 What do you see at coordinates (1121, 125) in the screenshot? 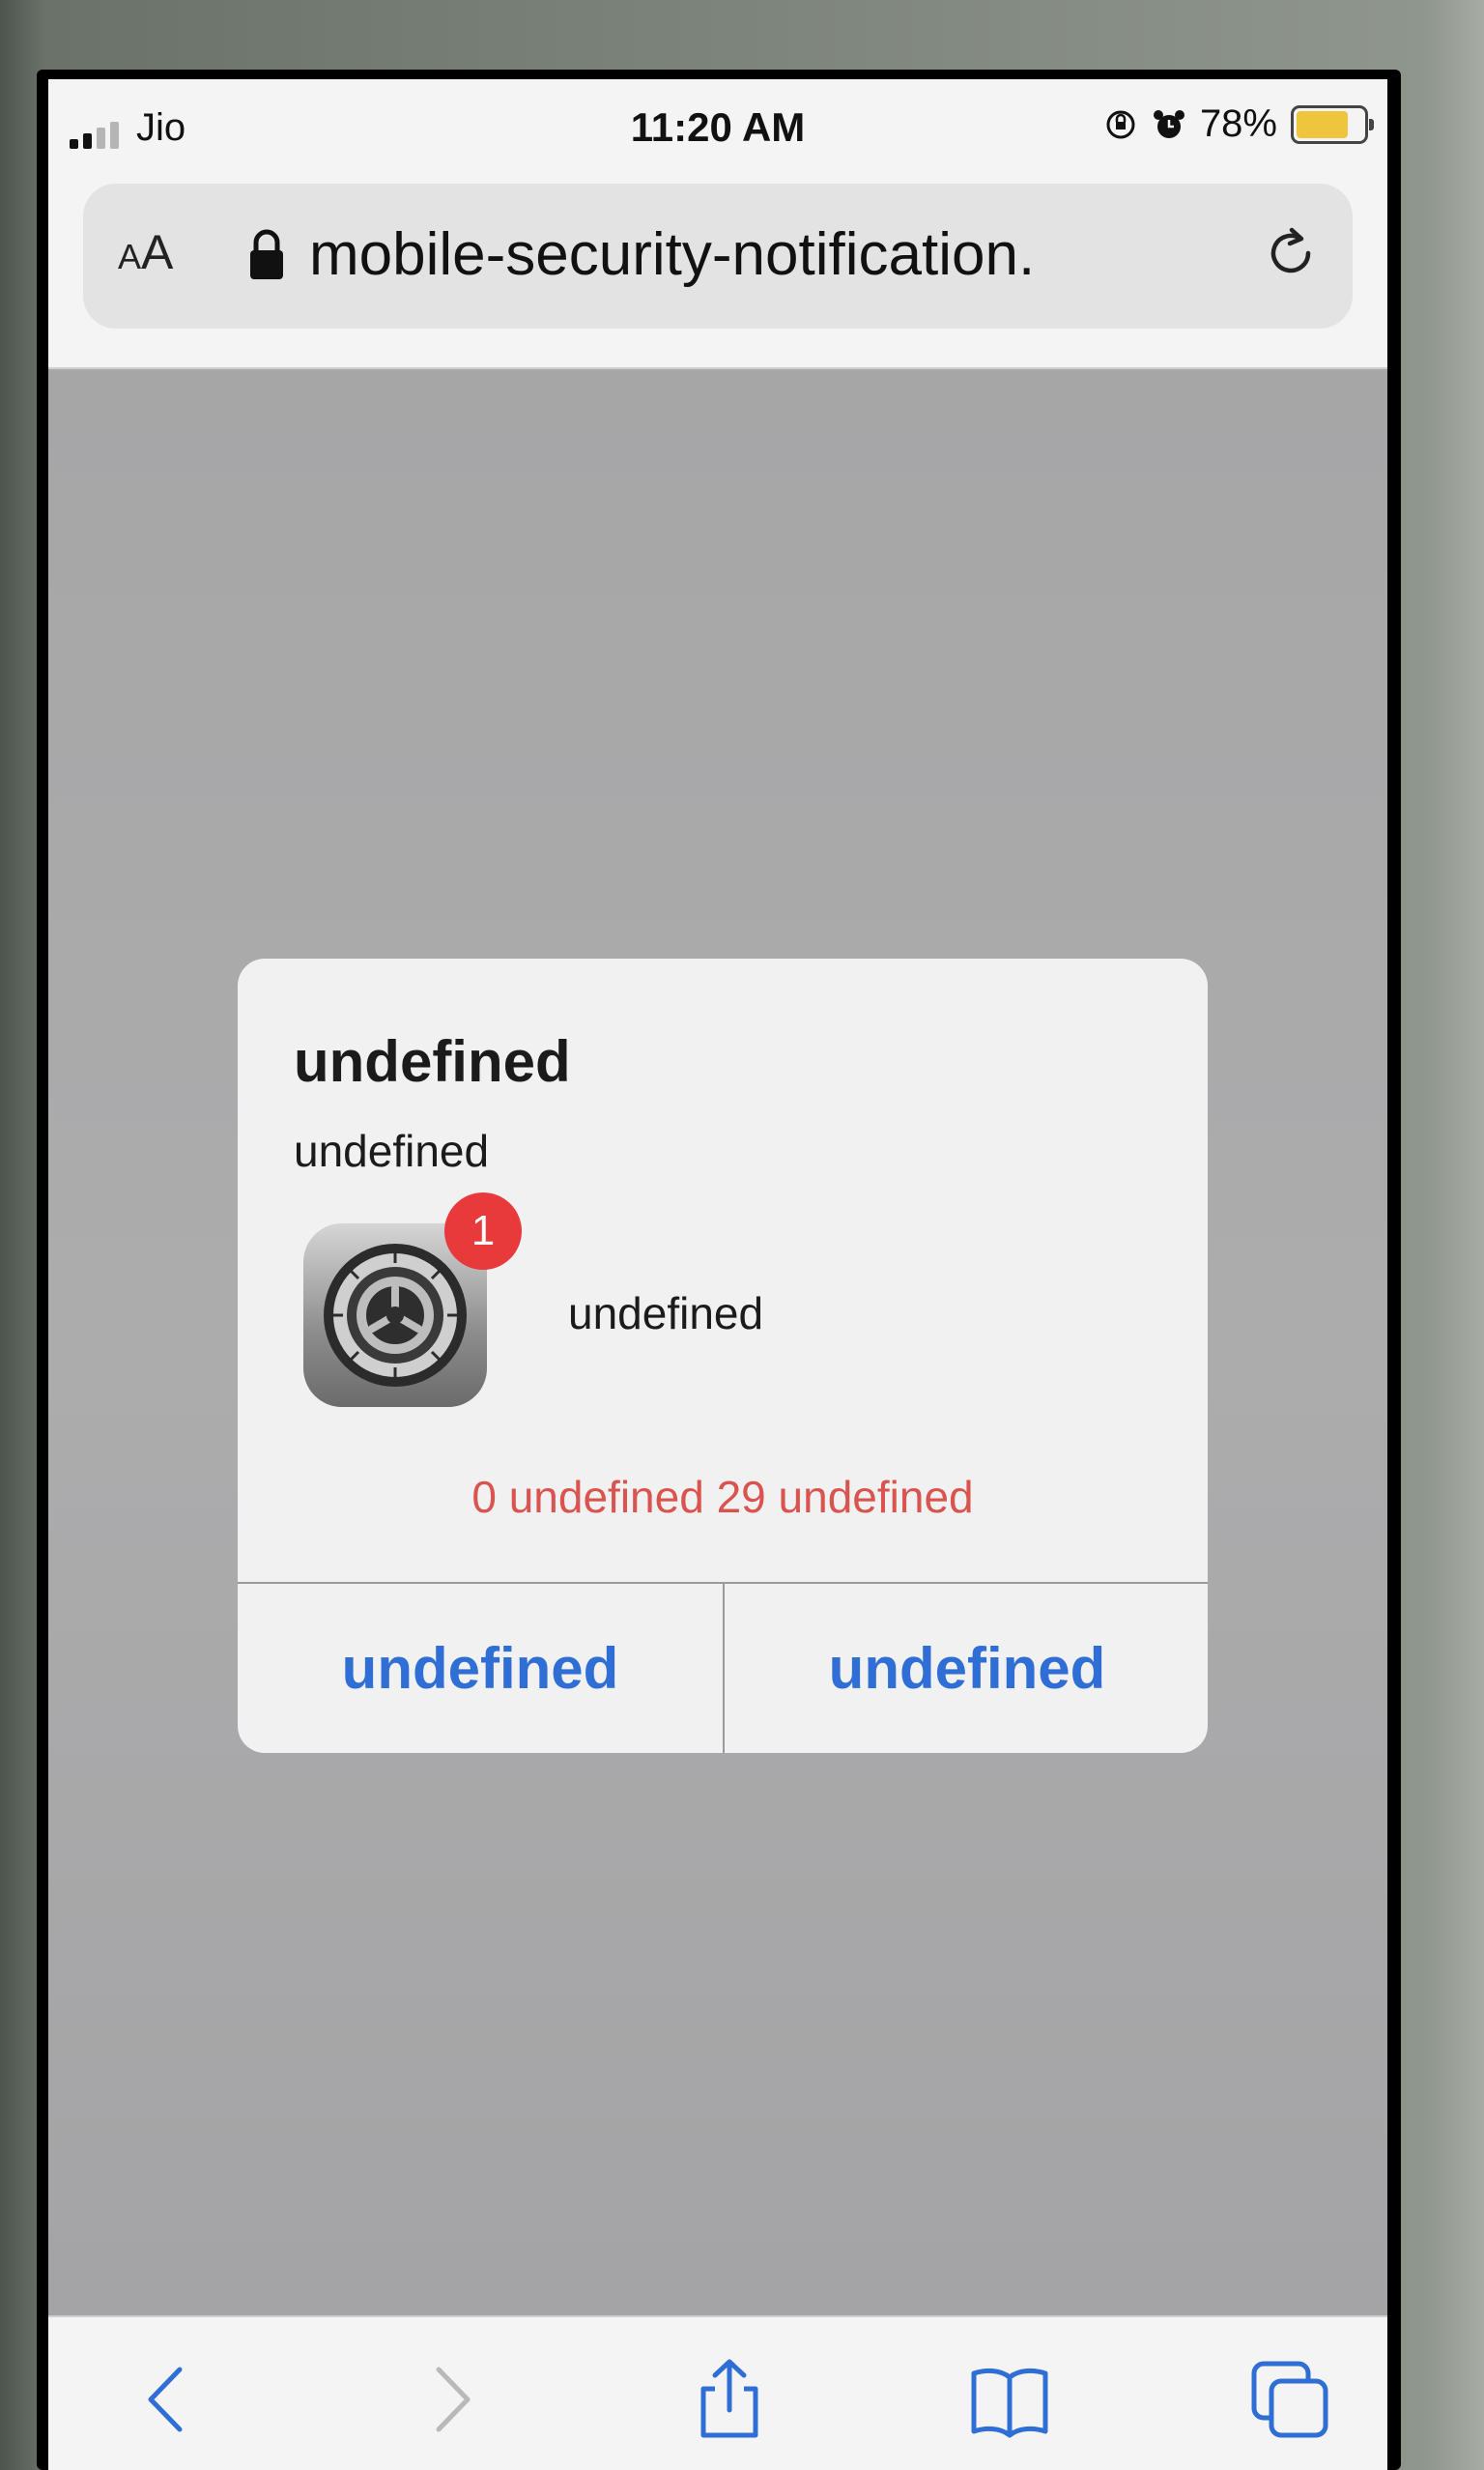
I see `orientation-lock-icon` at bounding box center [1121, 125].